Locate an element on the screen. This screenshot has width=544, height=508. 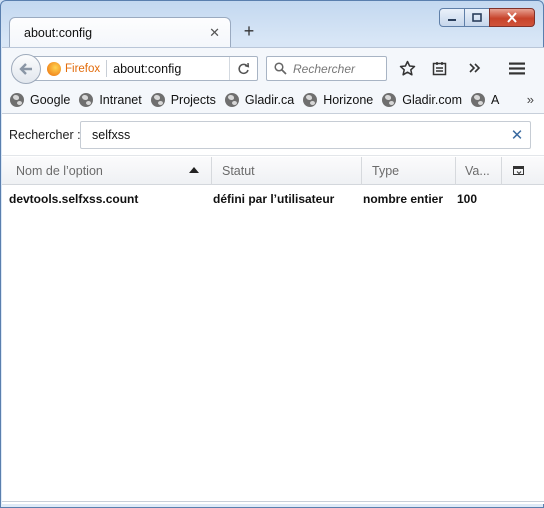
pref-name-cell: devtools.selfxss.count is located at coordinates (74, 199).